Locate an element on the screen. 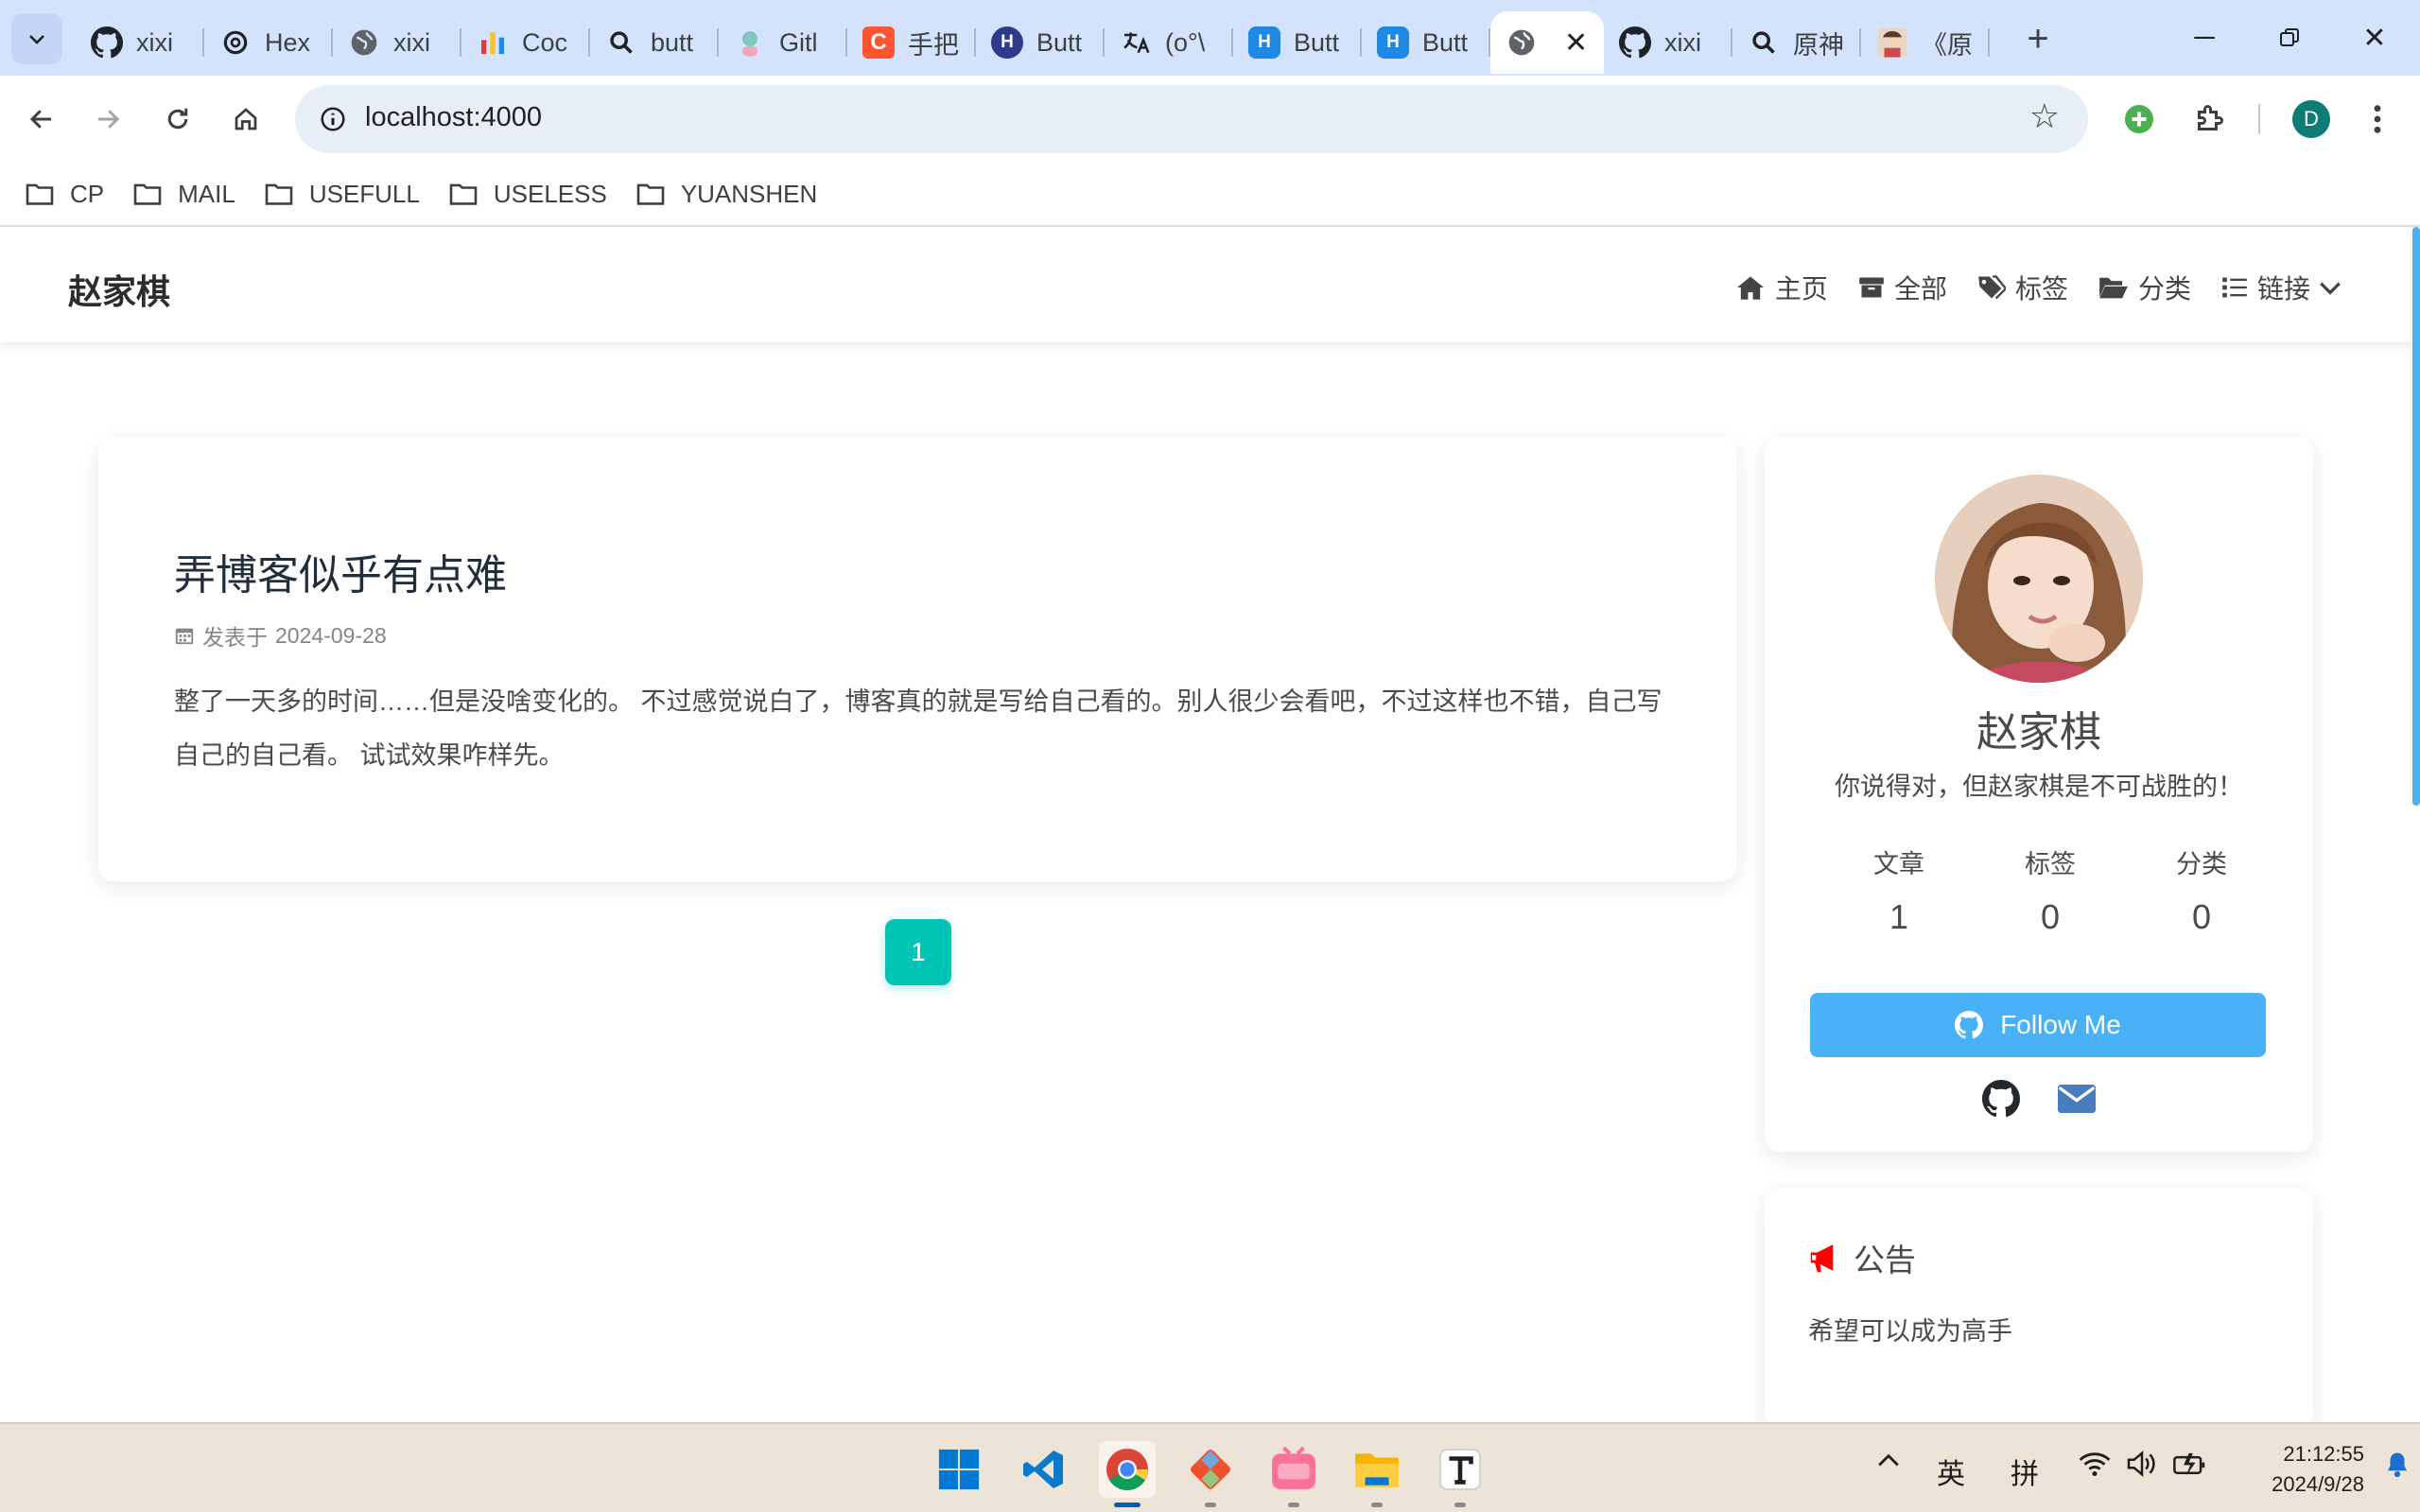 This screenshot has width=2420, height=1512. volume-icon is located at coordinates (2142, 1464).